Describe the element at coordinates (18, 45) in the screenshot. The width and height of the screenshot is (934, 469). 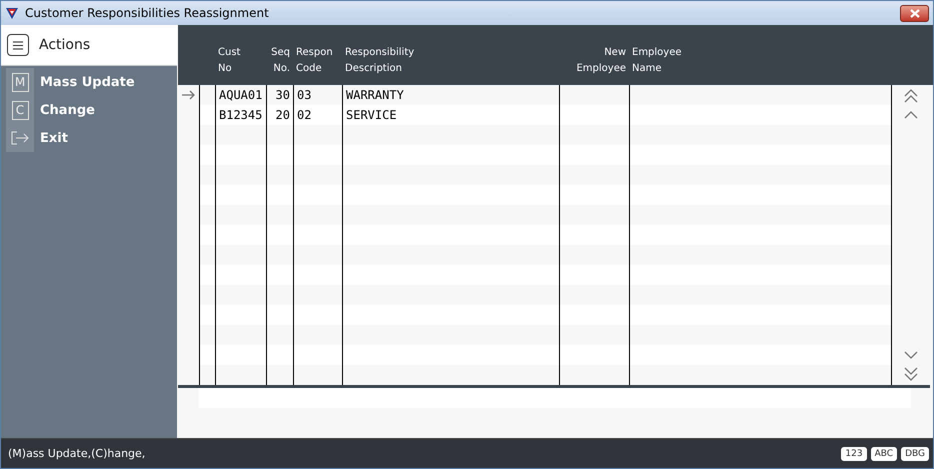
I see `menu-icon` at that location.